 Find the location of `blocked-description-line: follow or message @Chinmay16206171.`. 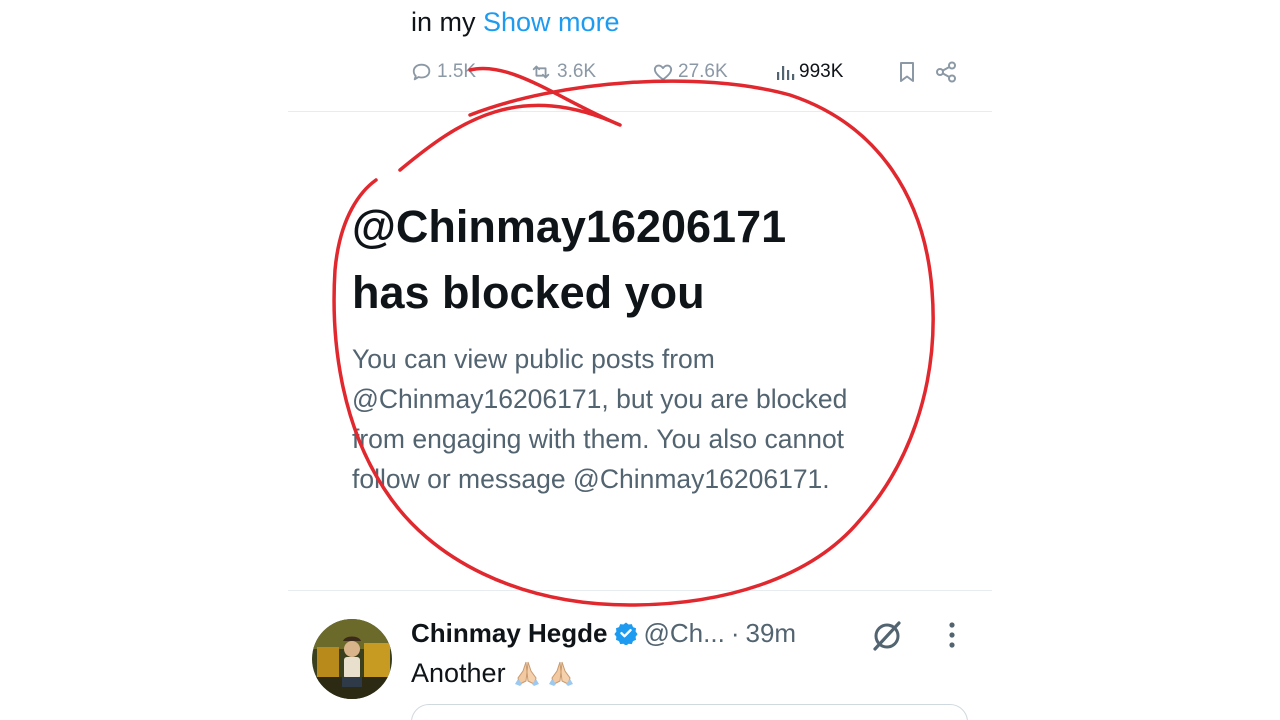

blocked-description-line: follow or message @Chinmay16206171. is located at coordinates (591, 479).